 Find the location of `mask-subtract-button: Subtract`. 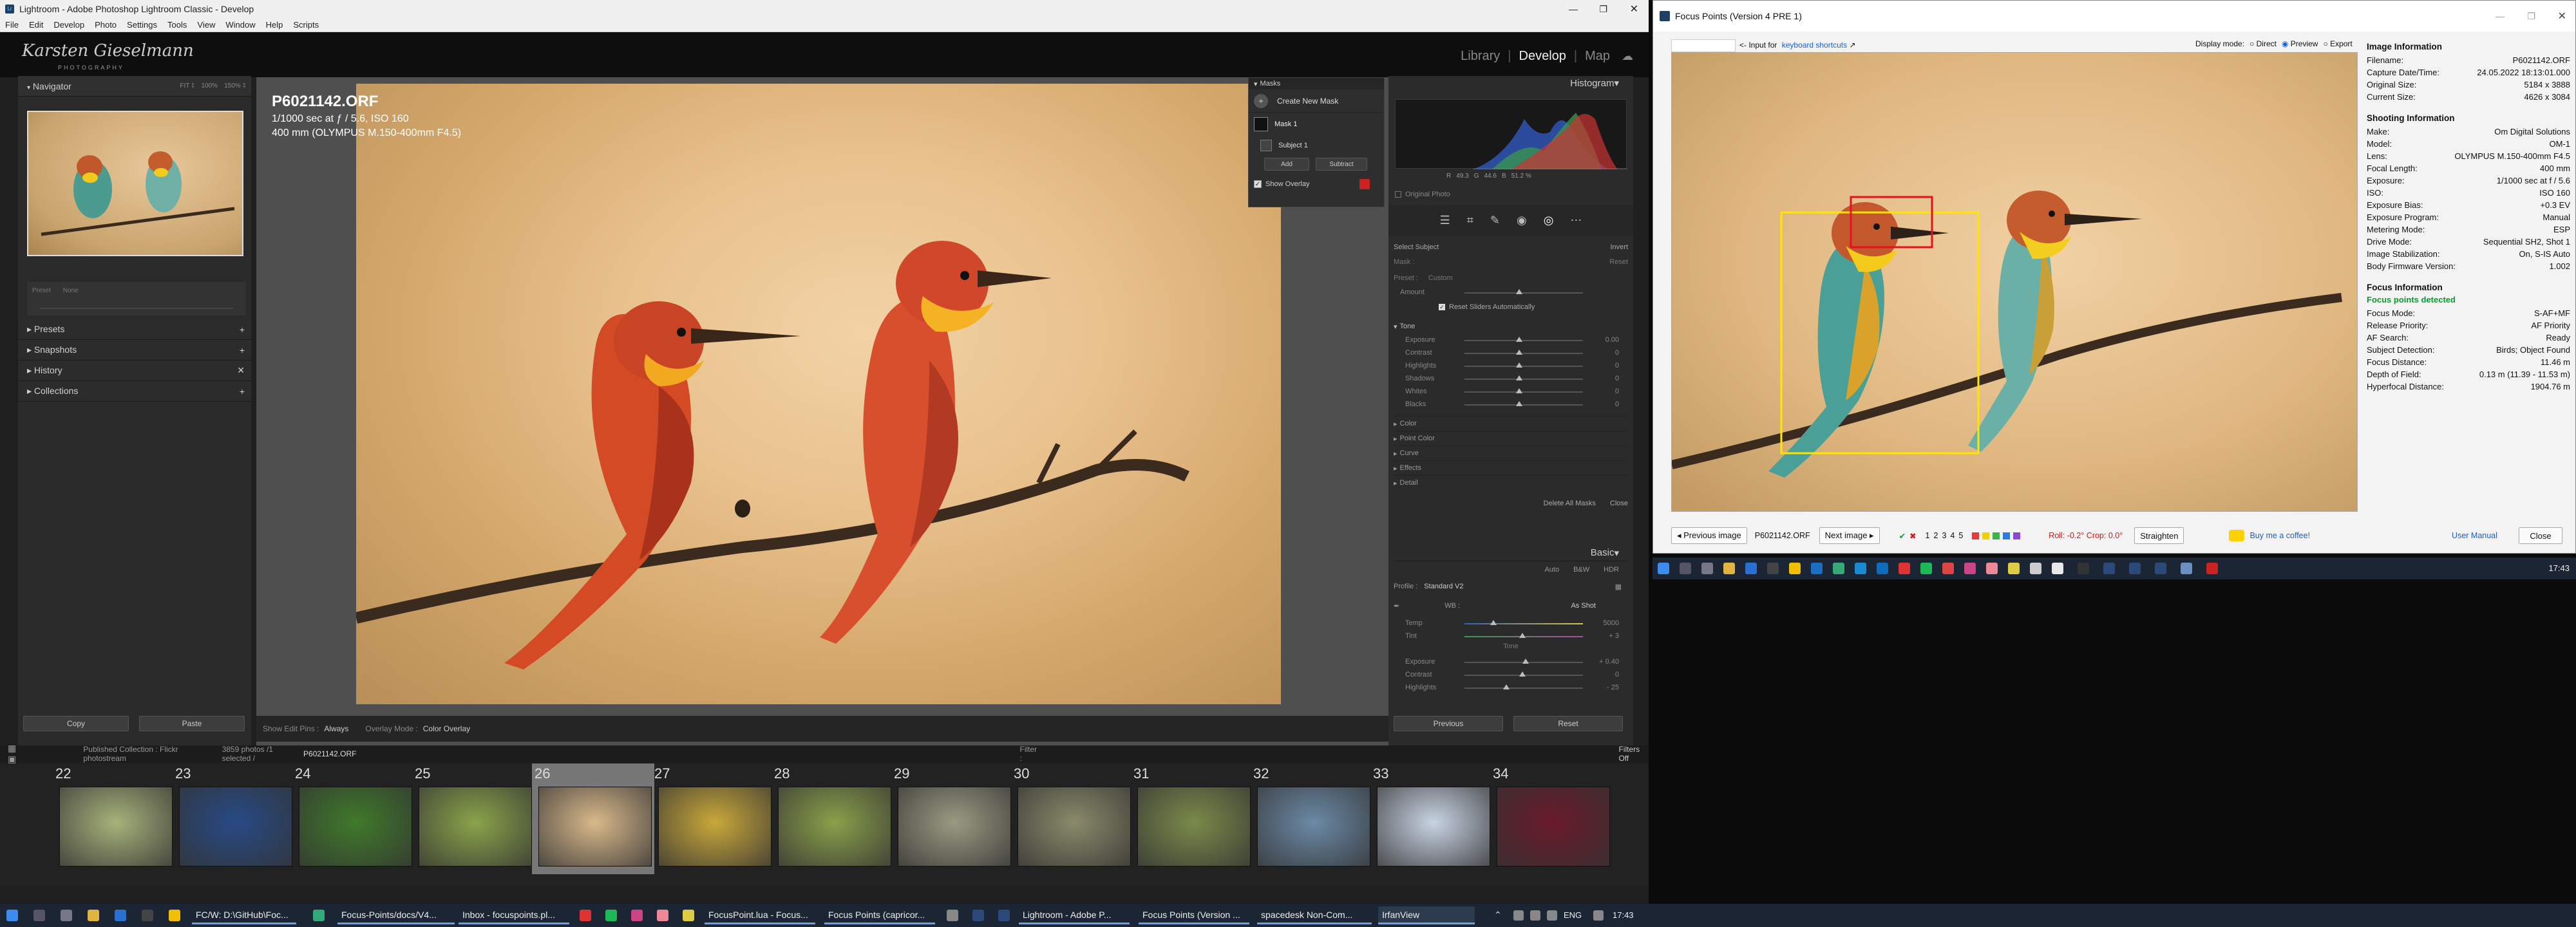

mask-subtract-button: Subtract is located at coordinates (1341, 164).